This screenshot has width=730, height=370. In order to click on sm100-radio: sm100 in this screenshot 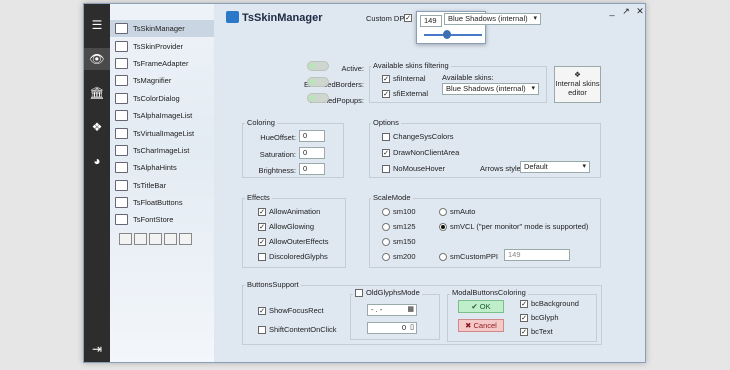, I will do `click(399, 211)`.